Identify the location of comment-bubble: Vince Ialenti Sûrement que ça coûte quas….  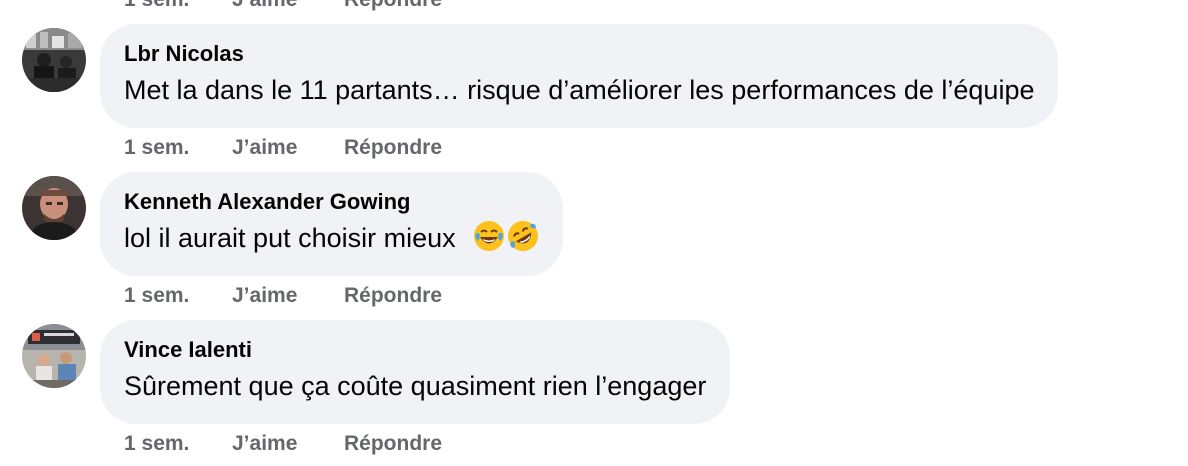
(415, 372).